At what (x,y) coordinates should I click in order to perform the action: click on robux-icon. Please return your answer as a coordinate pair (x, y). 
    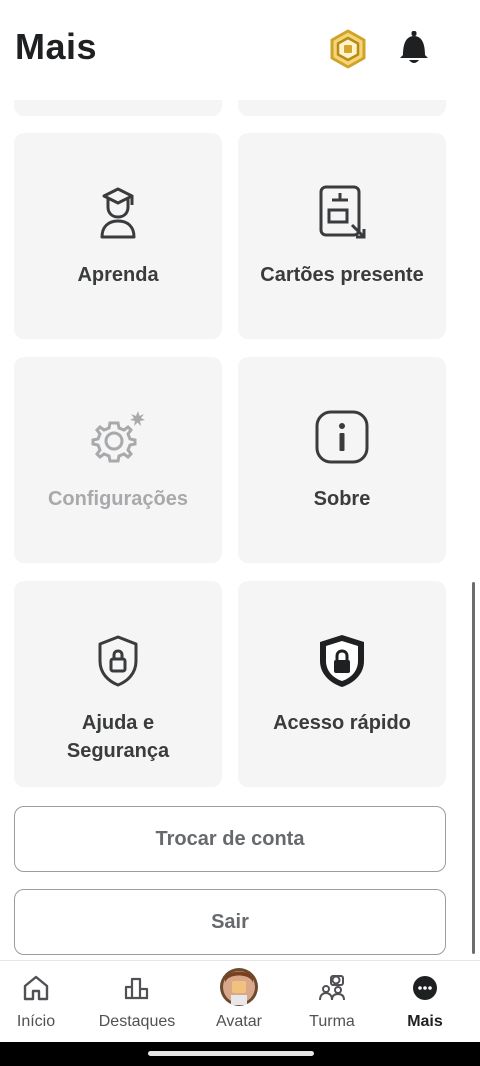
    Looking at the image, I should click on (348, 49).